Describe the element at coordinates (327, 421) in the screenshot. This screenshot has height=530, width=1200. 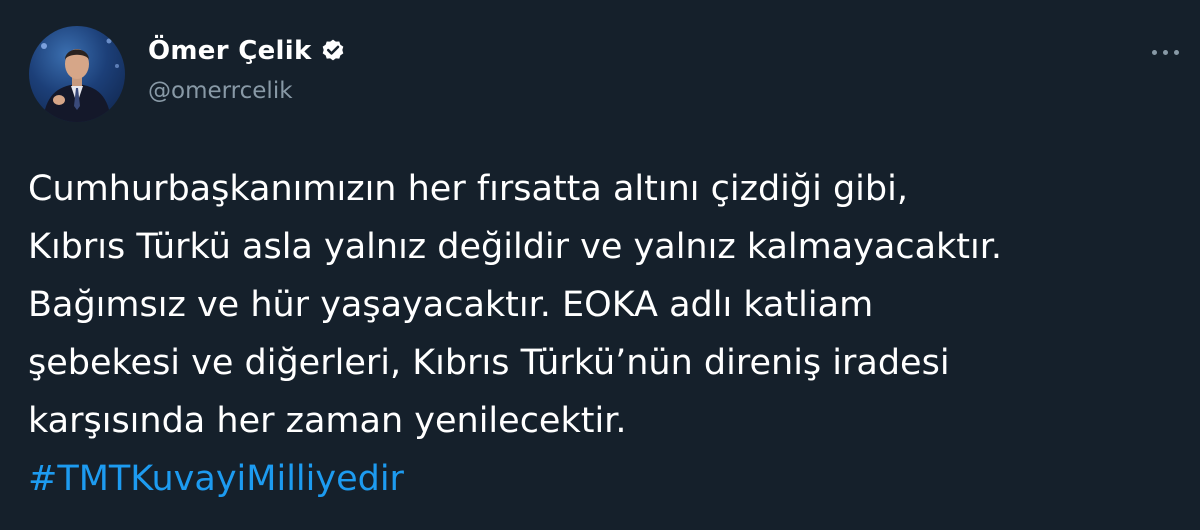
I see `tweet-text-line: karşısında her zaman yenilecektir.` at that location.